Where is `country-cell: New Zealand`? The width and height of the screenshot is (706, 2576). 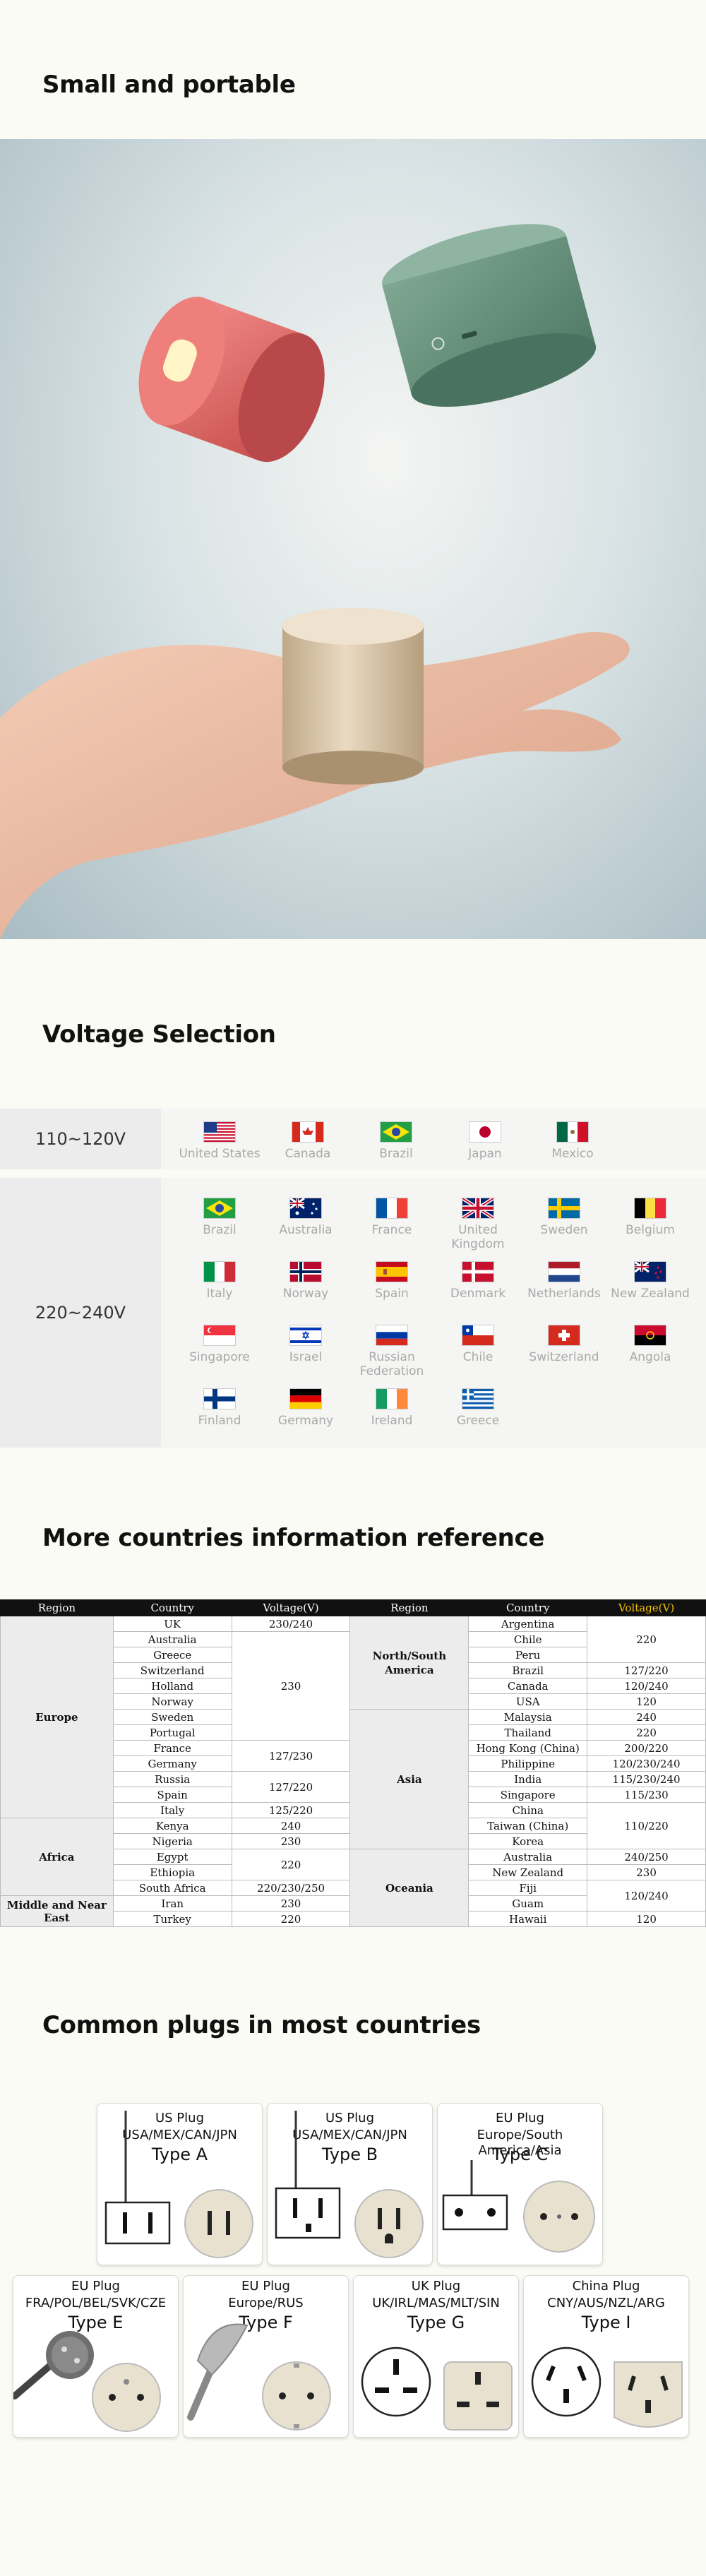 country-cell: New Zealand is located at coordinates (528, 1872).